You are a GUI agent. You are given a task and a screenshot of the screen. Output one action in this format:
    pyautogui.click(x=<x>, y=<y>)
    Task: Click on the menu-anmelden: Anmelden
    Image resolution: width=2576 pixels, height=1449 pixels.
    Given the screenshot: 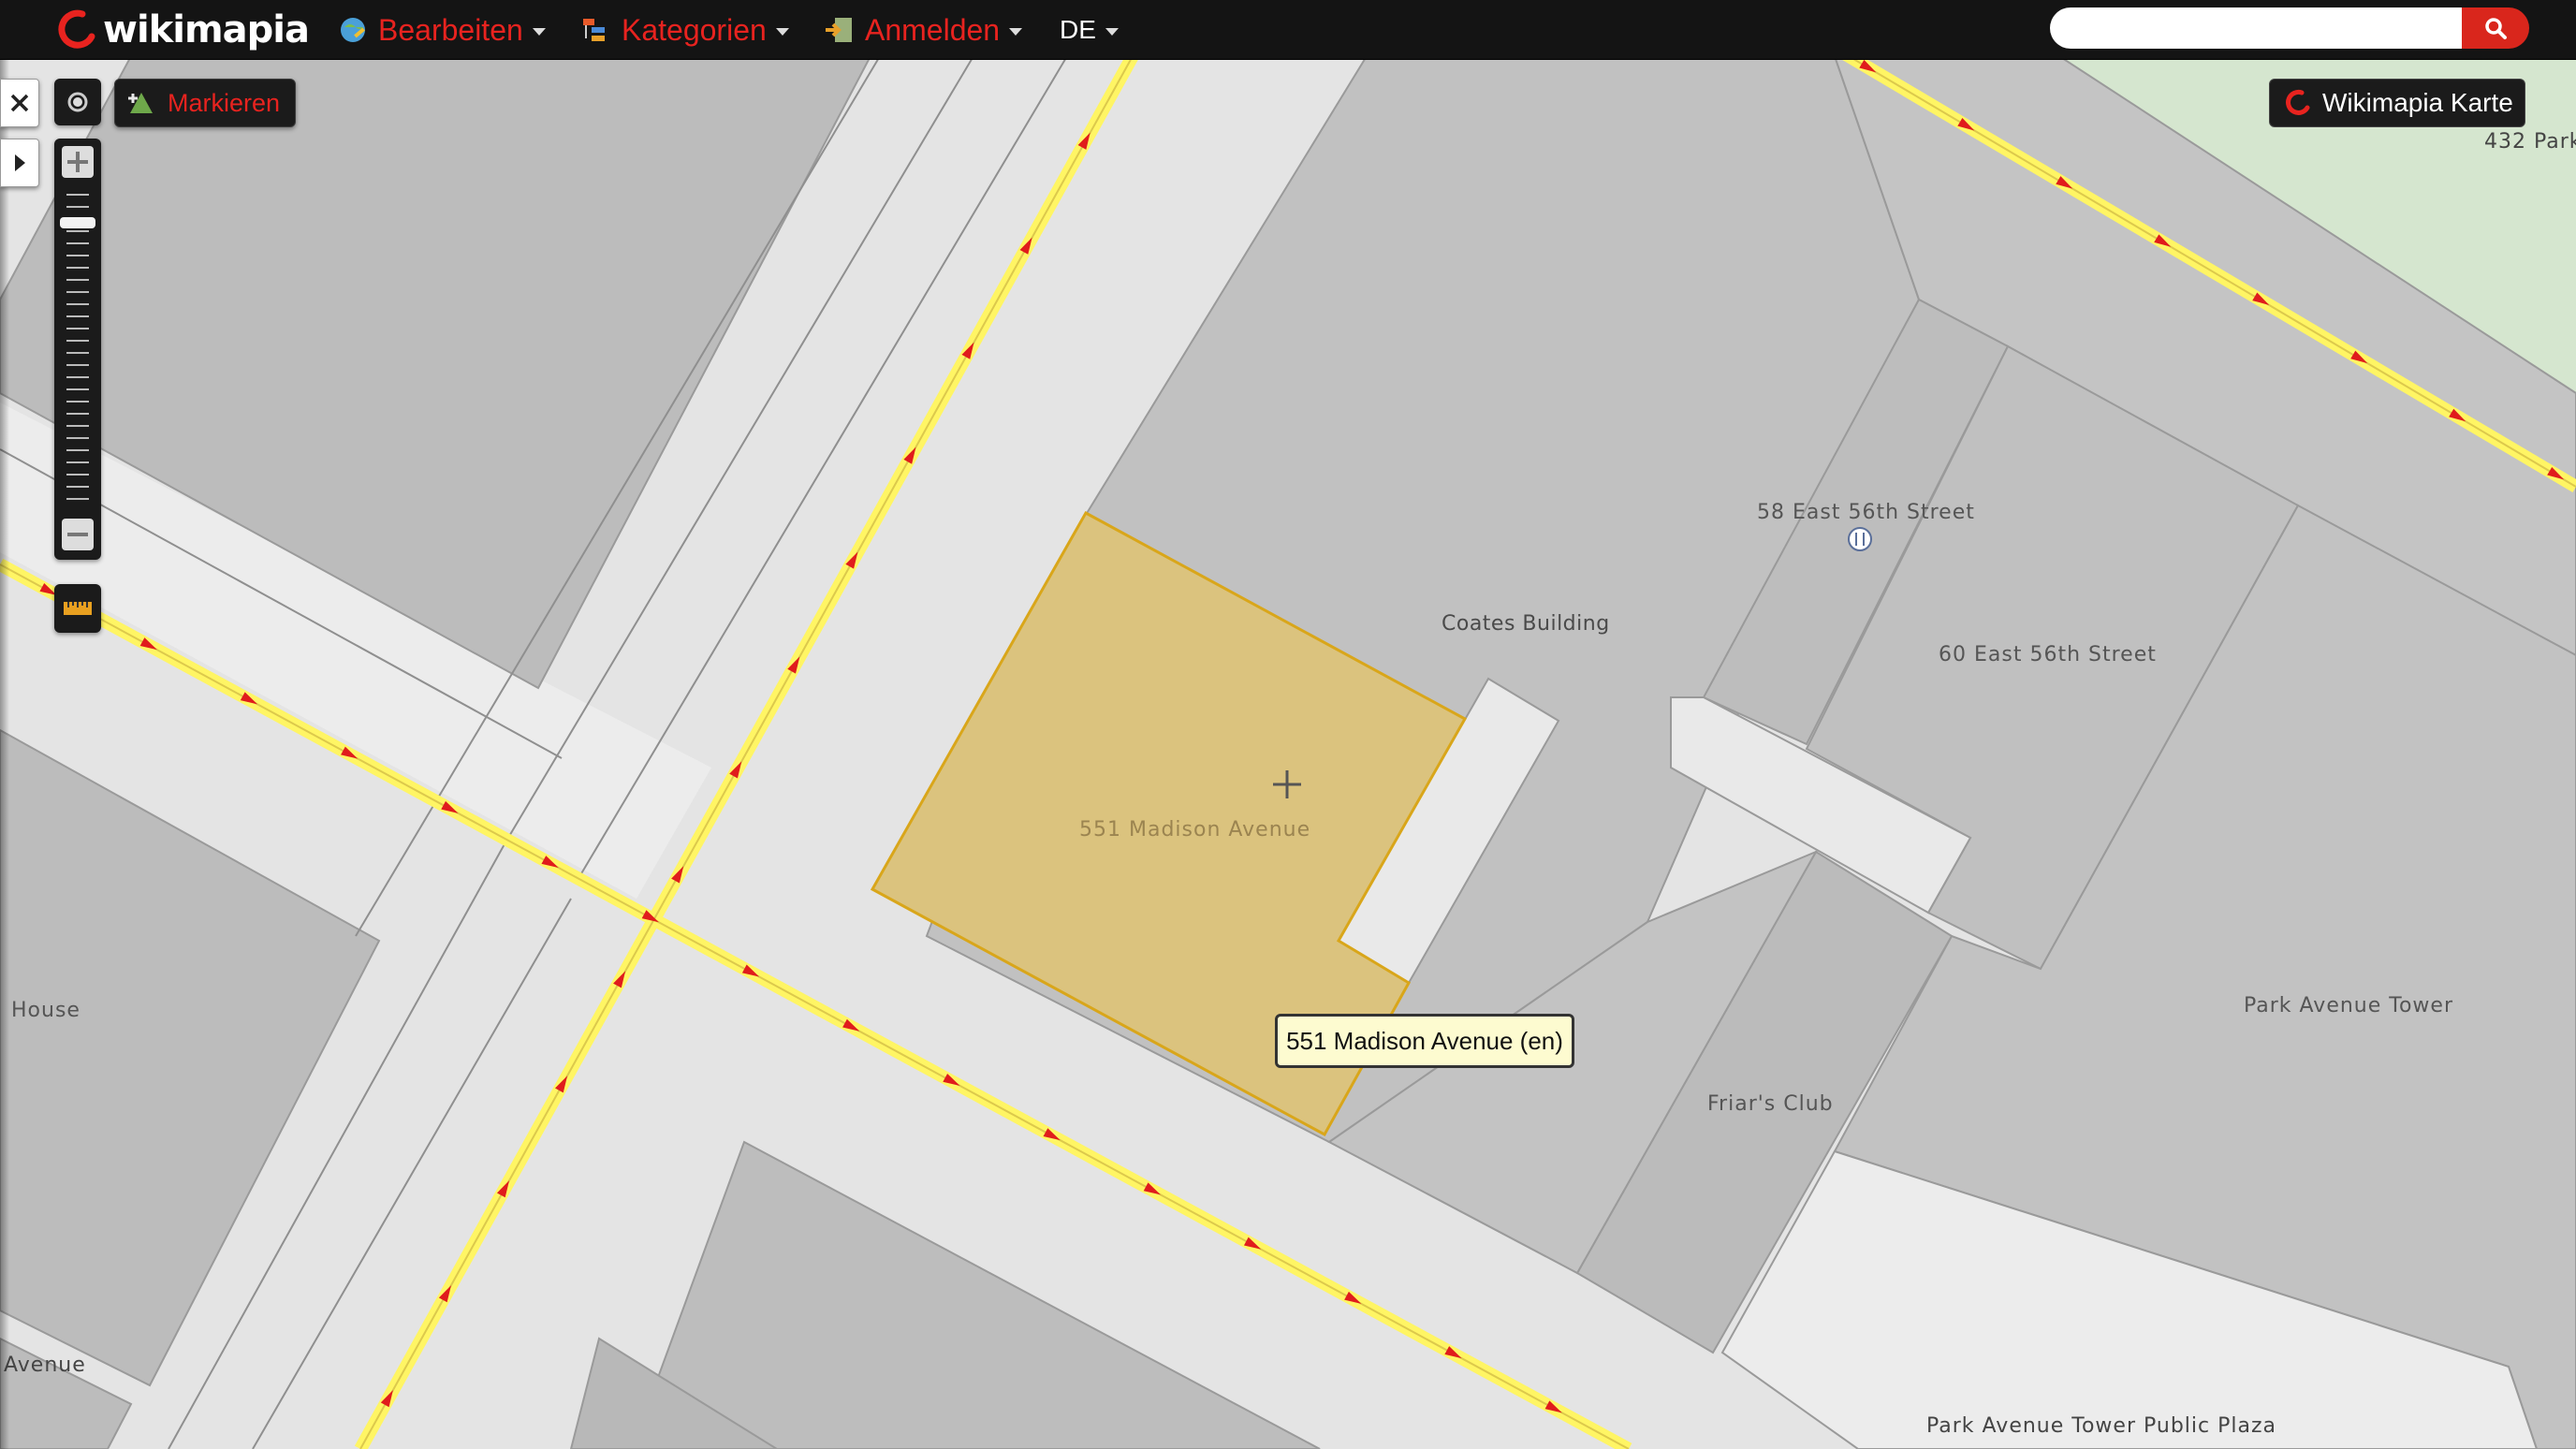 What is the action you would take?
    pyautogui.click(x=923, y=29)
    